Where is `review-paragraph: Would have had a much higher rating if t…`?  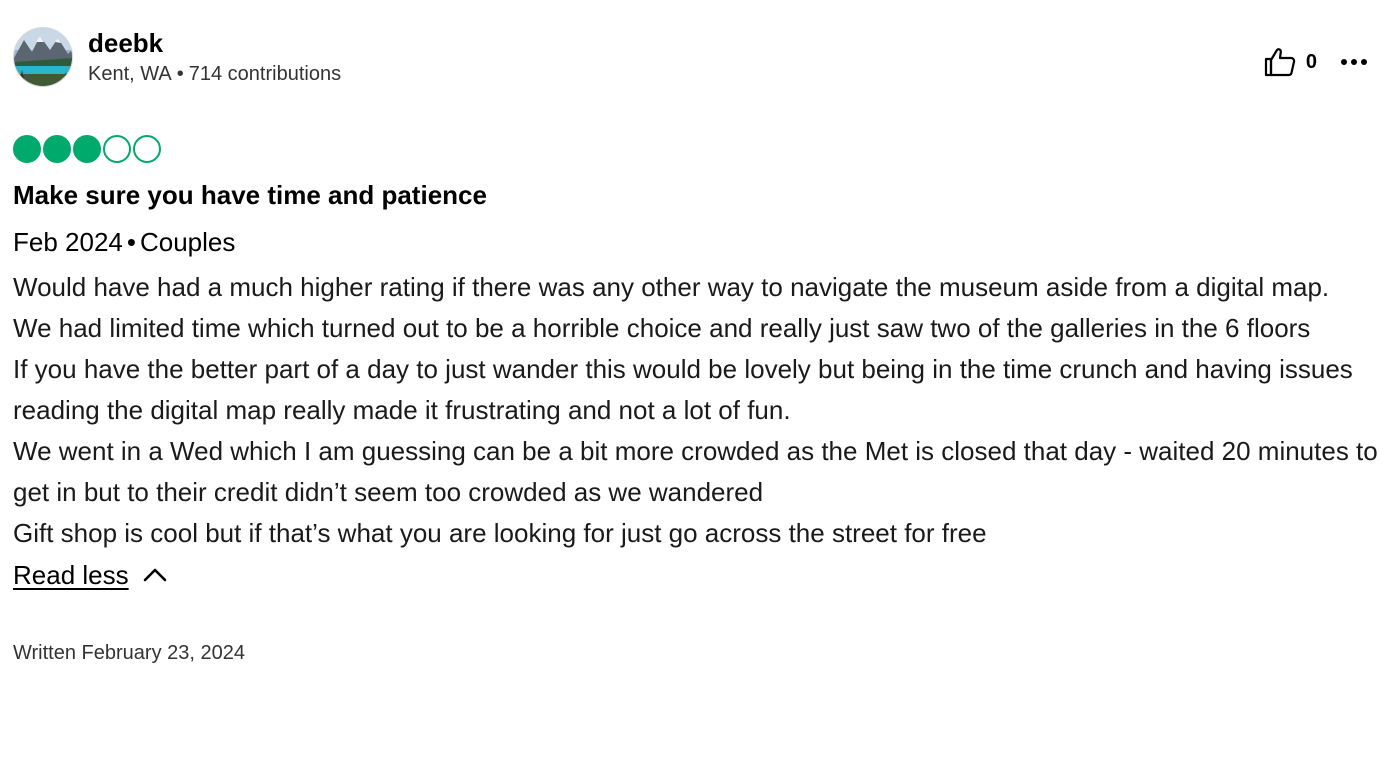 review-paragraph: Would have had a much higher rating if t… is located at coordinates (671, 287).